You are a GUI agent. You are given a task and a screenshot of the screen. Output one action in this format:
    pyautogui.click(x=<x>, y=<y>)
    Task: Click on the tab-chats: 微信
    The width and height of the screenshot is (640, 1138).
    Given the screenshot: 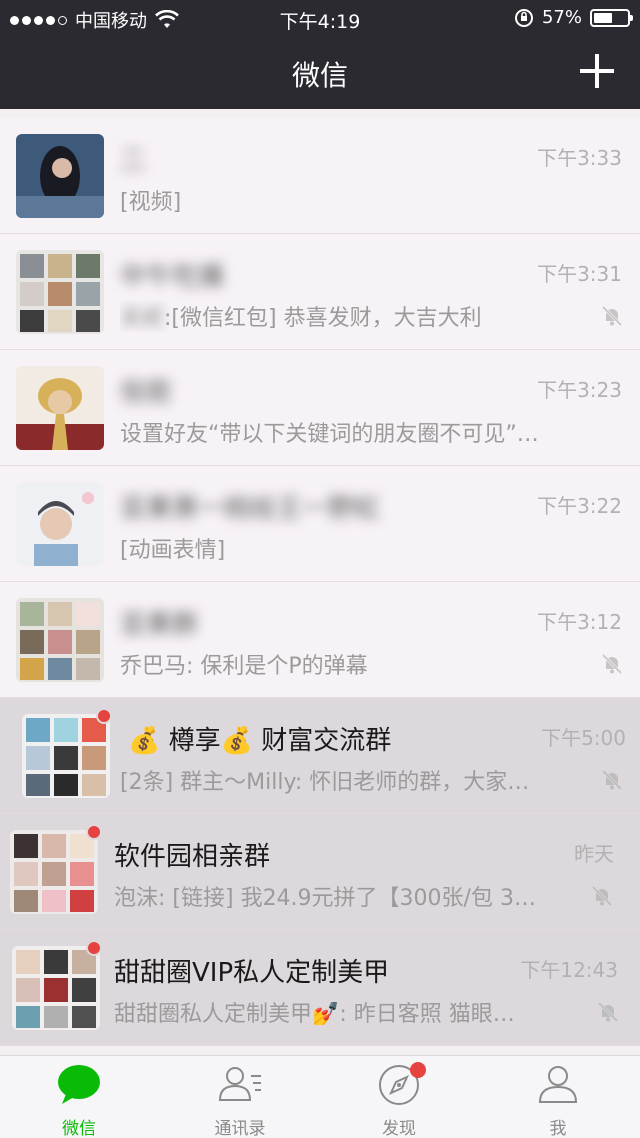 What is the action you would take?
    pyautogui.click(x=79, y=1100)
    